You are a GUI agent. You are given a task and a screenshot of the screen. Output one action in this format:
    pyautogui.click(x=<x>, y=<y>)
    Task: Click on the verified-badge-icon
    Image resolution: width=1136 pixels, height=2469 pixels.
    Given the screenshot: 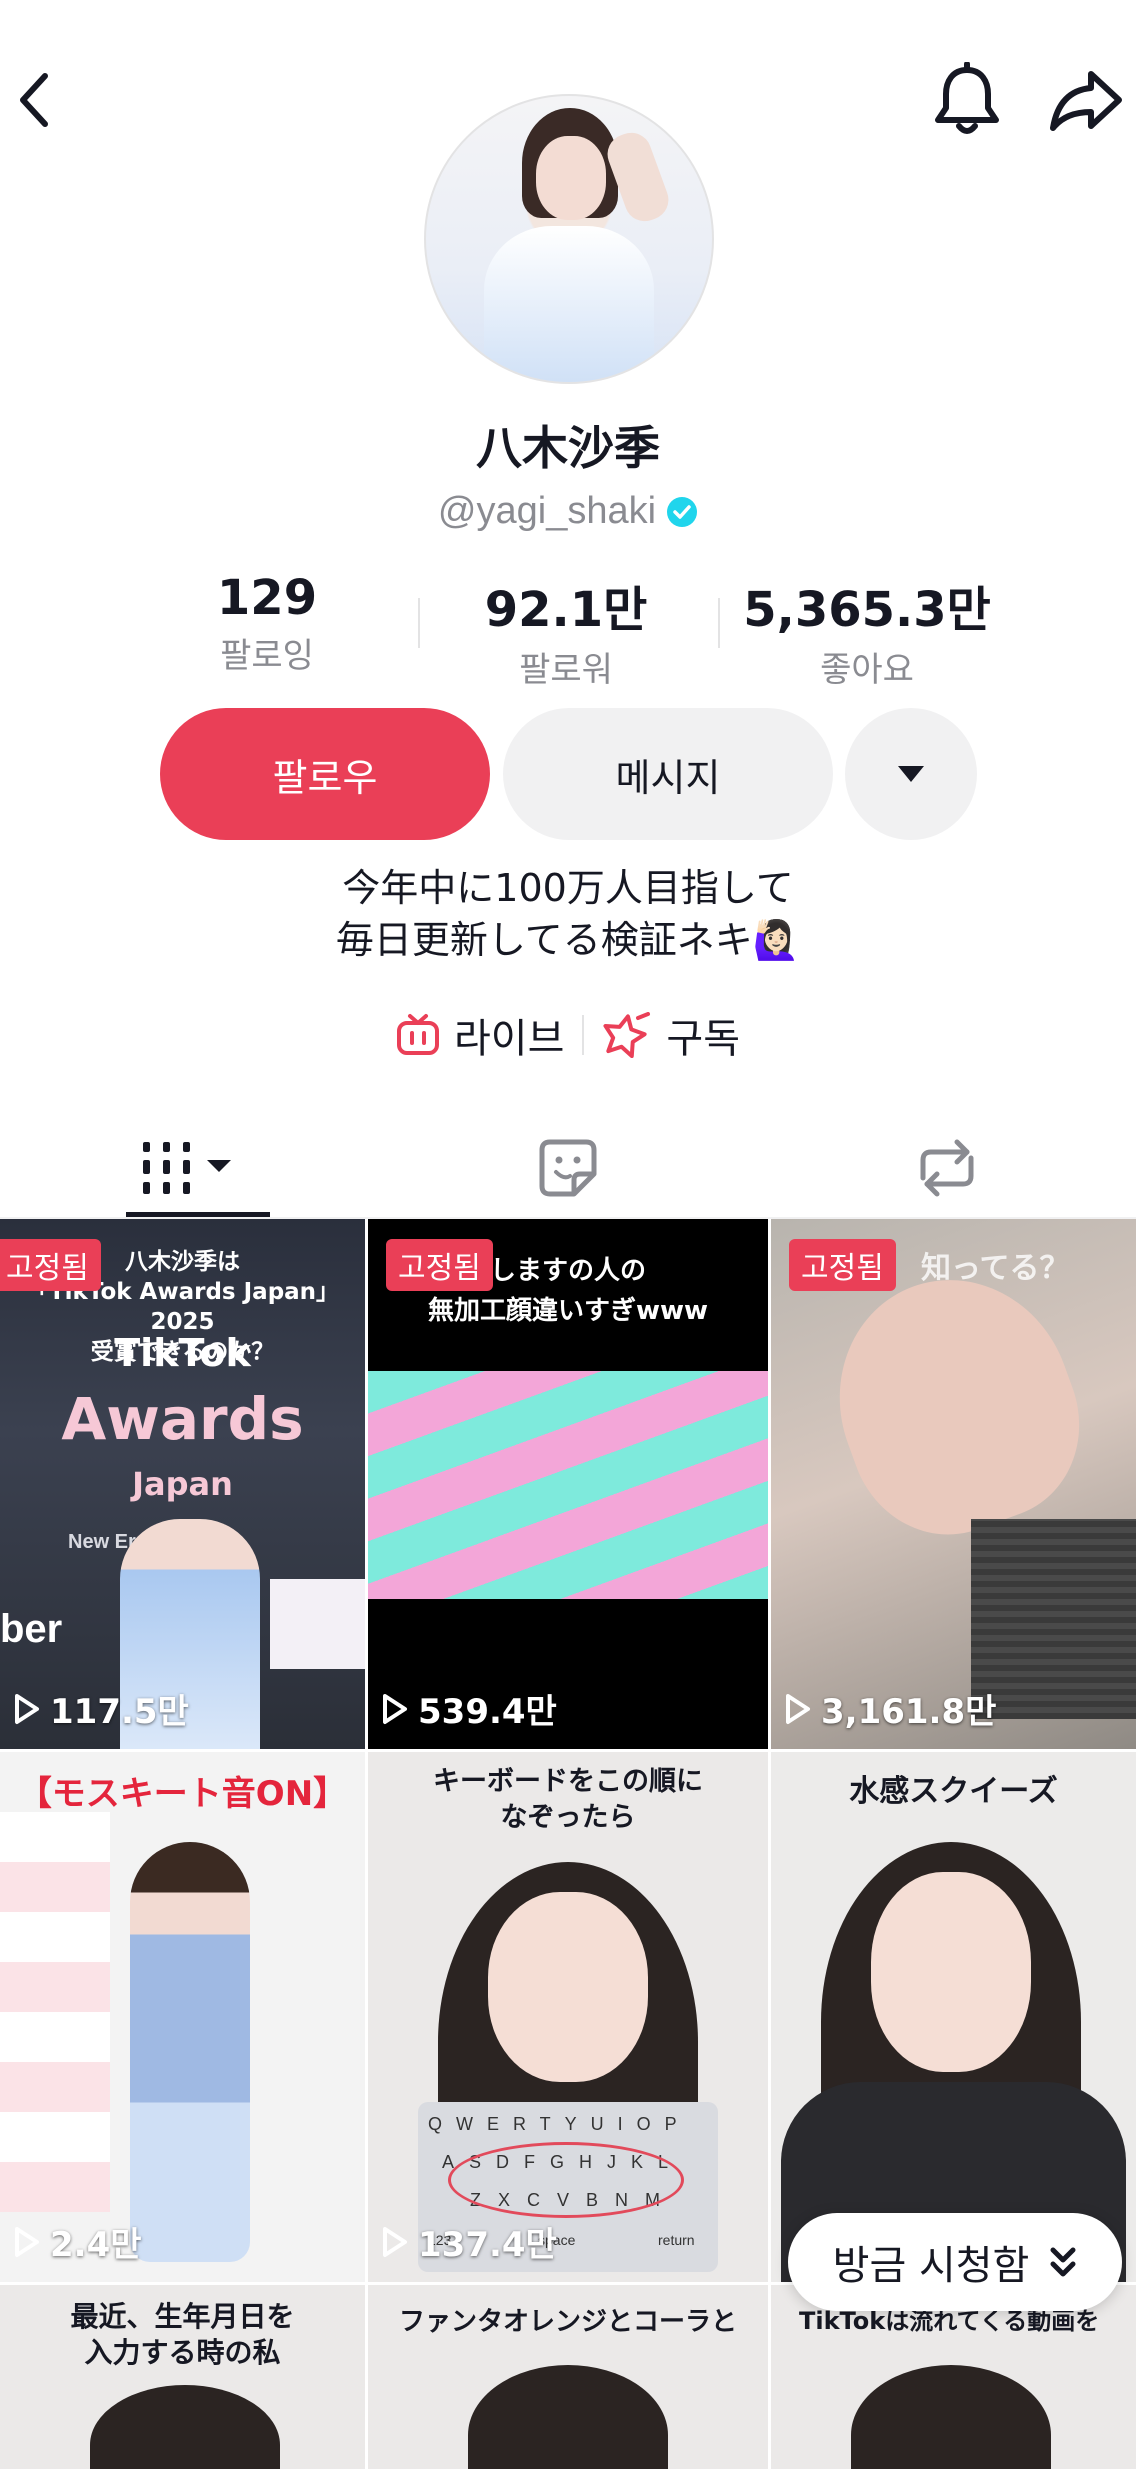 What is the action you would take?
    pyautogui.click(x=682, y=511)
    